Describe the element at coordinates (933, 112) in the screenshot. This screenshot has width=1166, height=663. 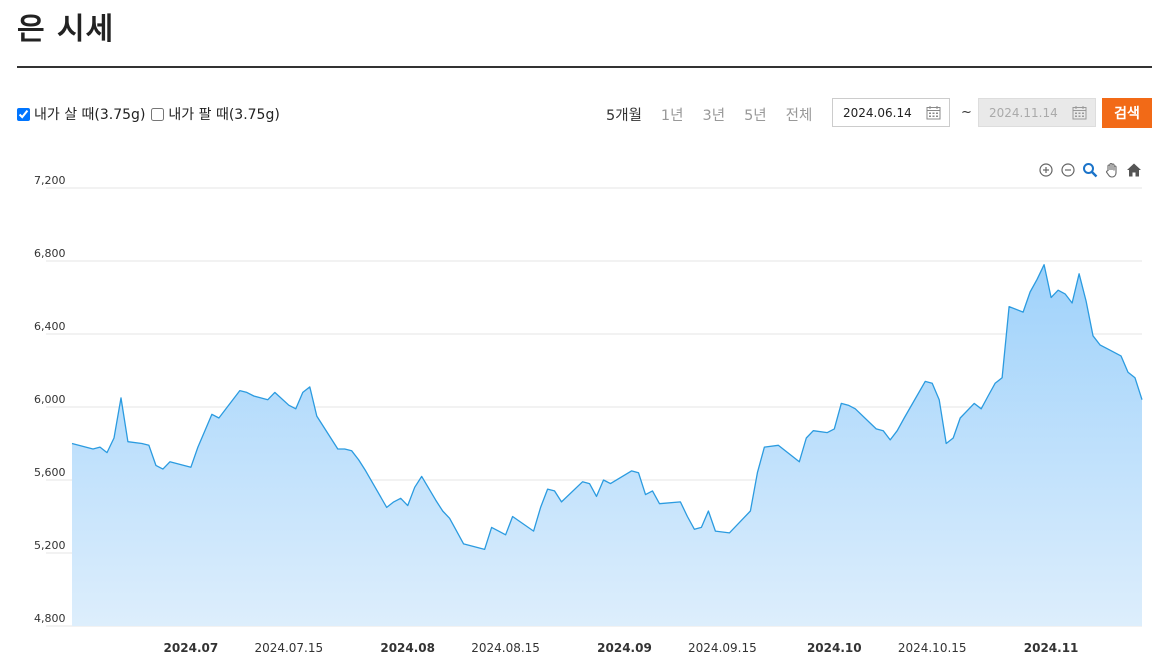
I see `calendar-icon` at that location.